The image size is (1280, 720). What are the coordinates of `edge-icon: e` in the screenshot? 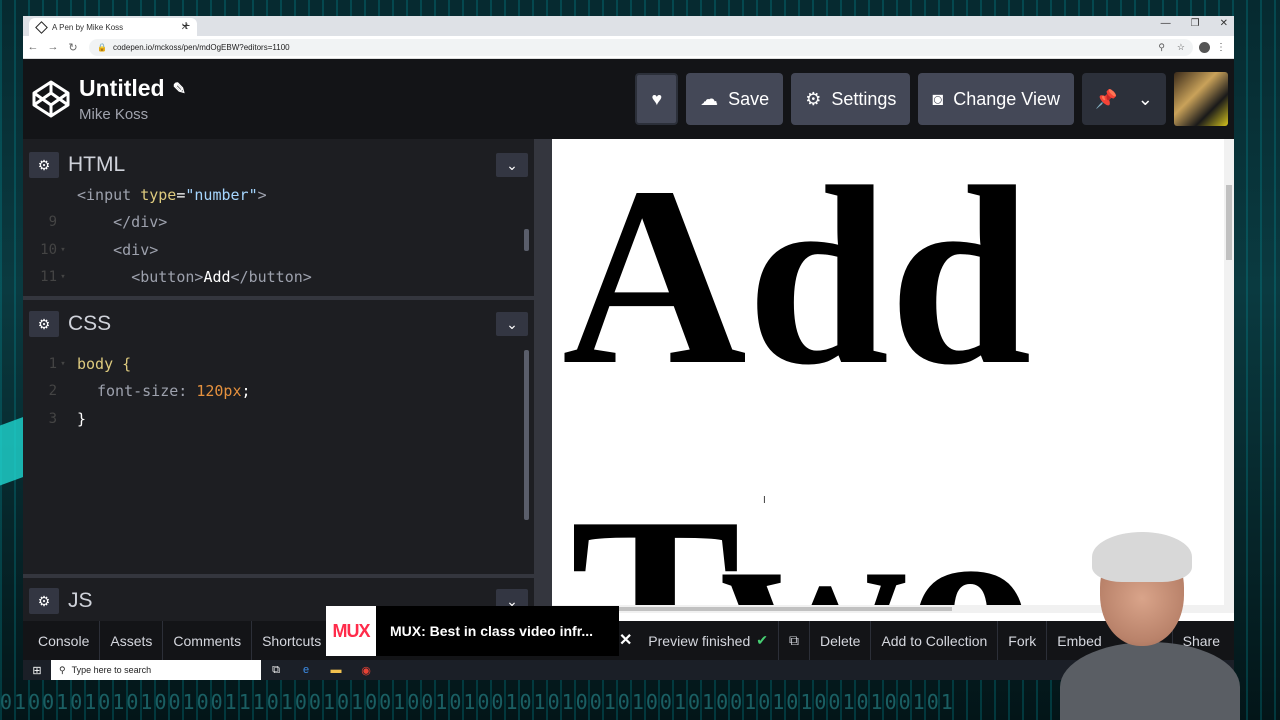 It's located at (306, 670).